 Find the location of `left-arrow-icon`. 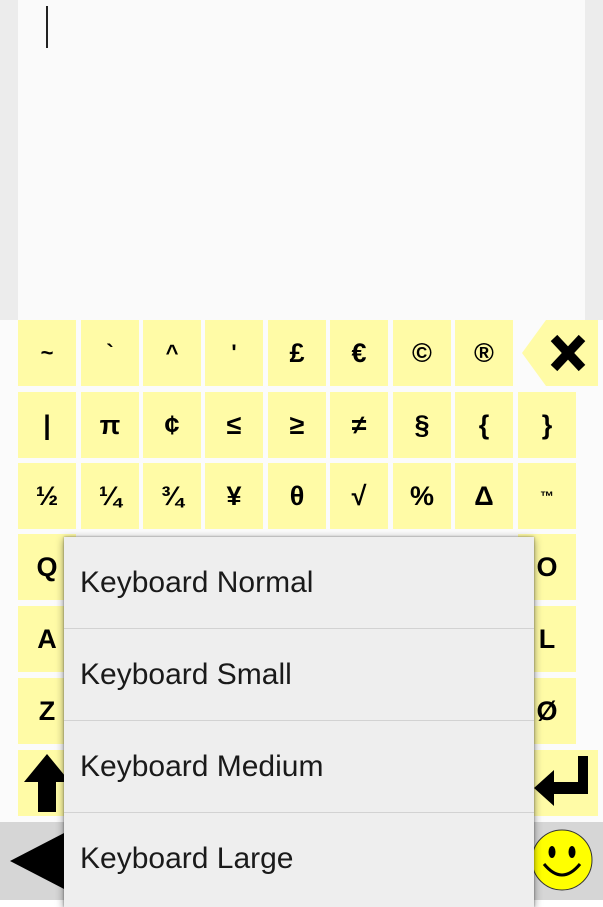

left-arrow-icon is located at coordinates (38, 861).